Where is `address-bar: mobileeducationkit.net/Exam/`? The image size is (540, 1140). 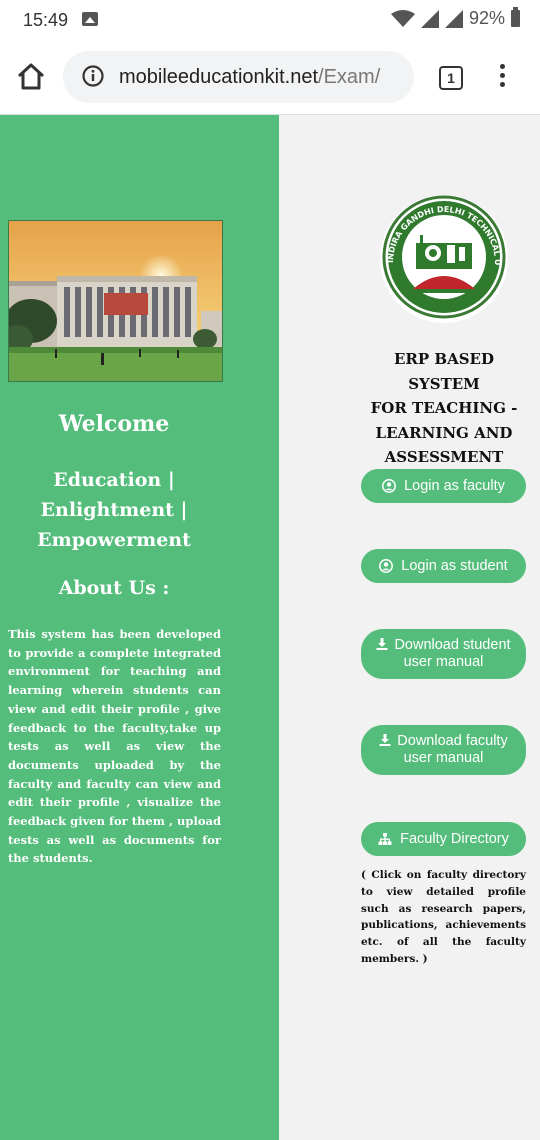 address-bar: mobileeducationkit.net/Exam/ is located at coordinates (238, 77).